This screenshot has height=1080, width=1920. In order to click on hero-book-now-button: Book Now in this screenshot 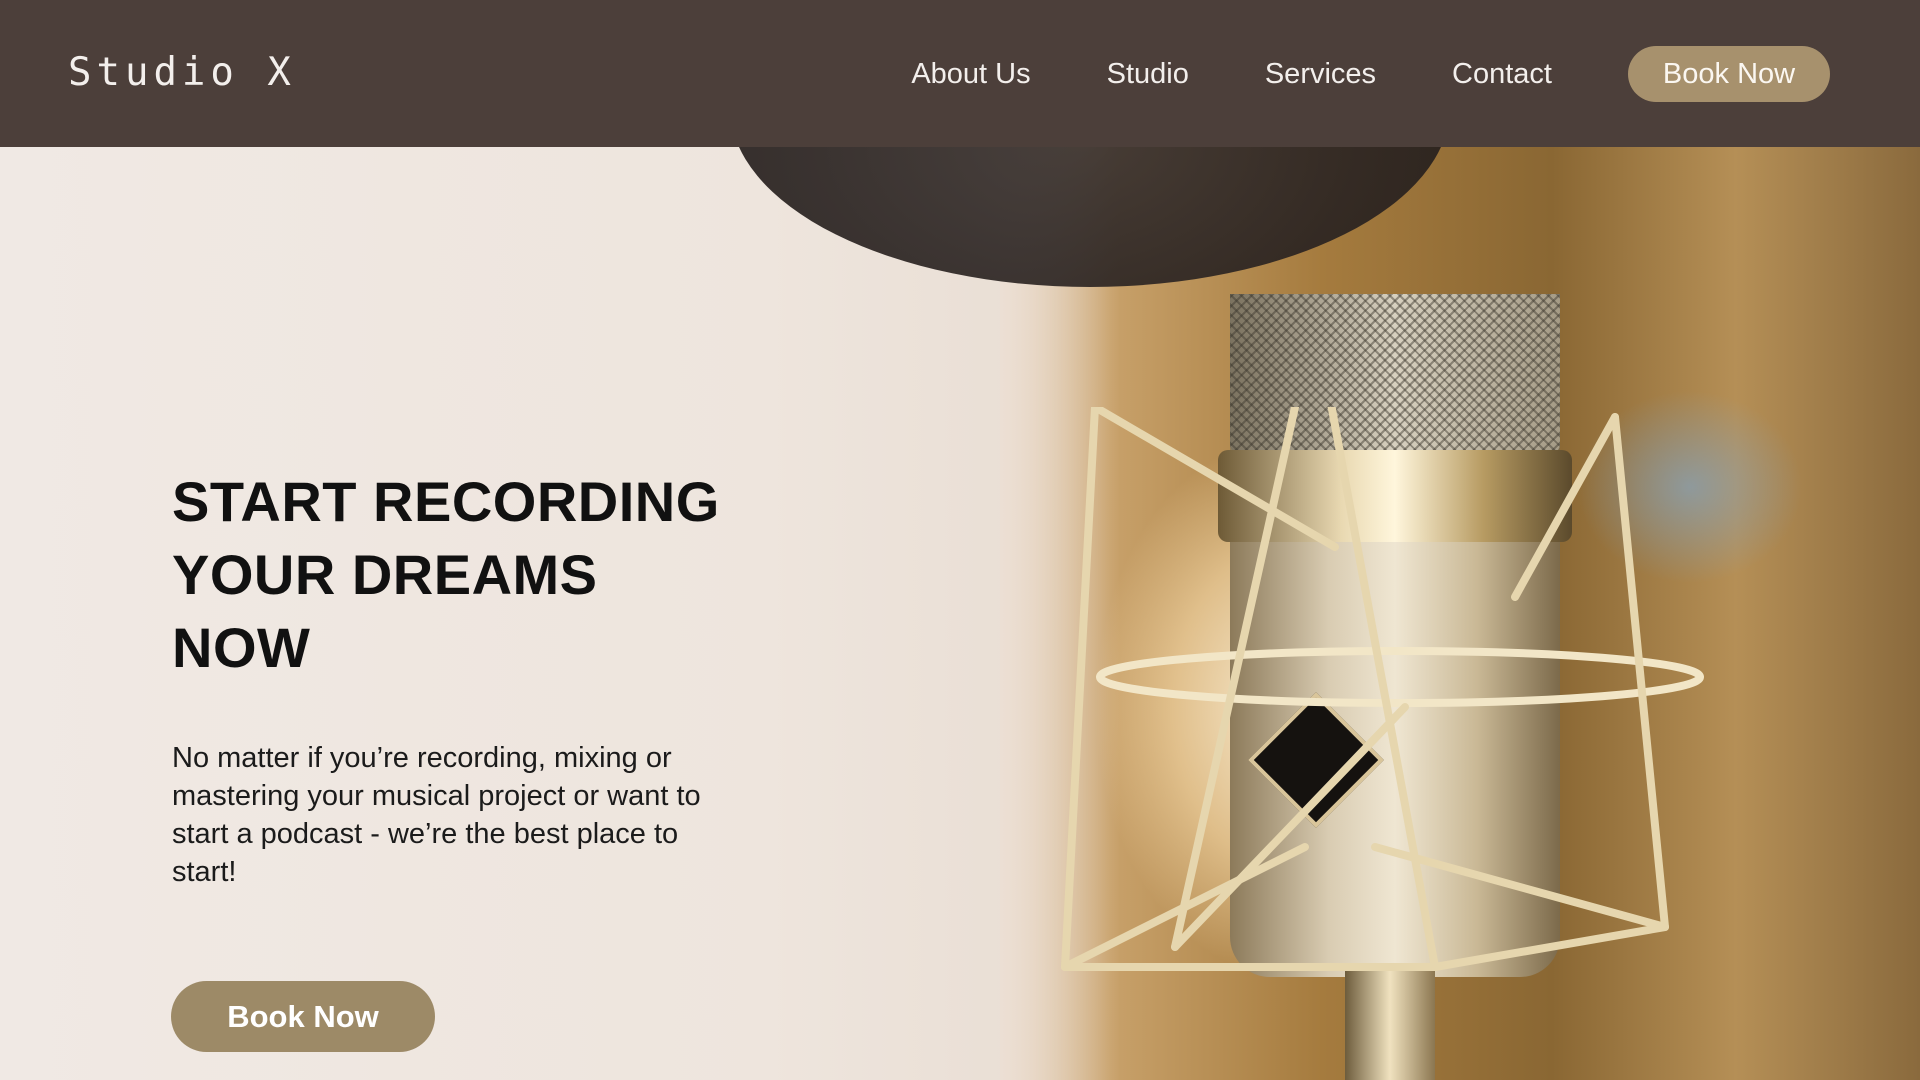, I will do `click(303, 1016)`.